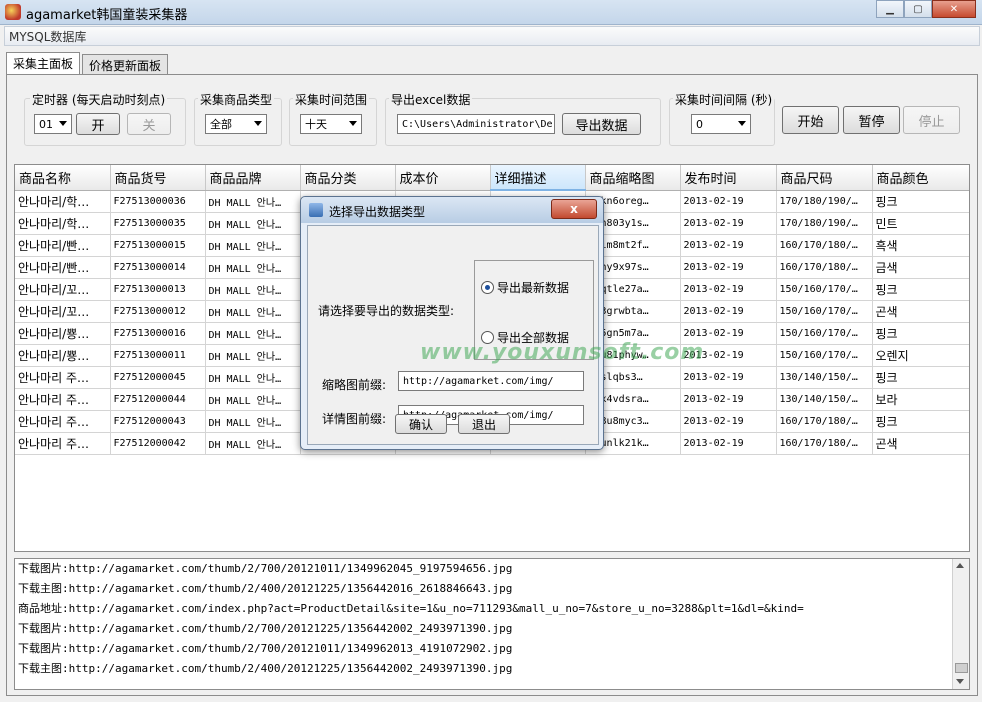  What do you see at coordinates (331, 124) in the screenshot?
I see `time-range-select: 十天` at bounding box center [331, 124].